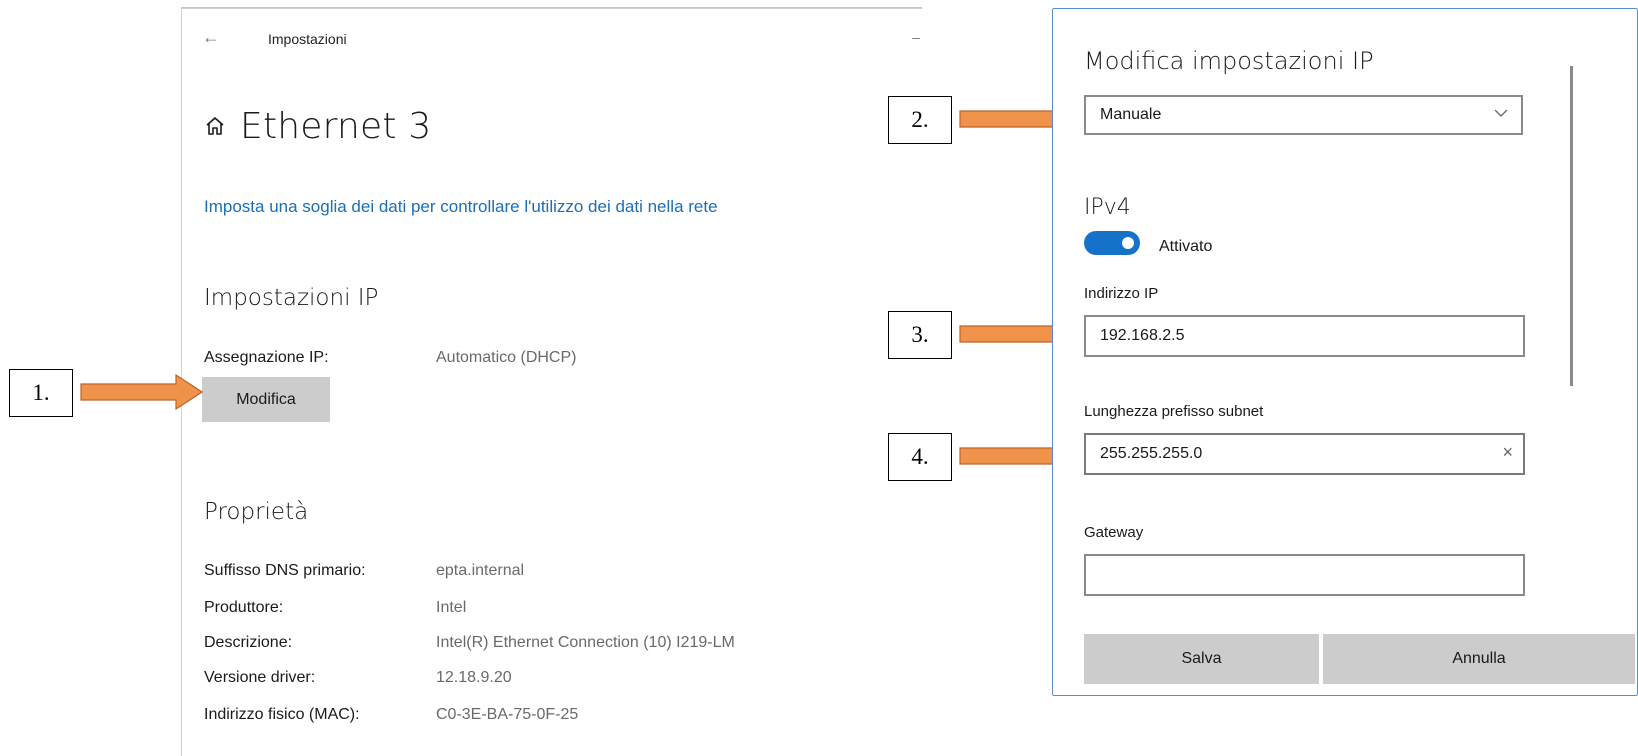  I want to click on step-marker-3: 3., so click(920, 335).